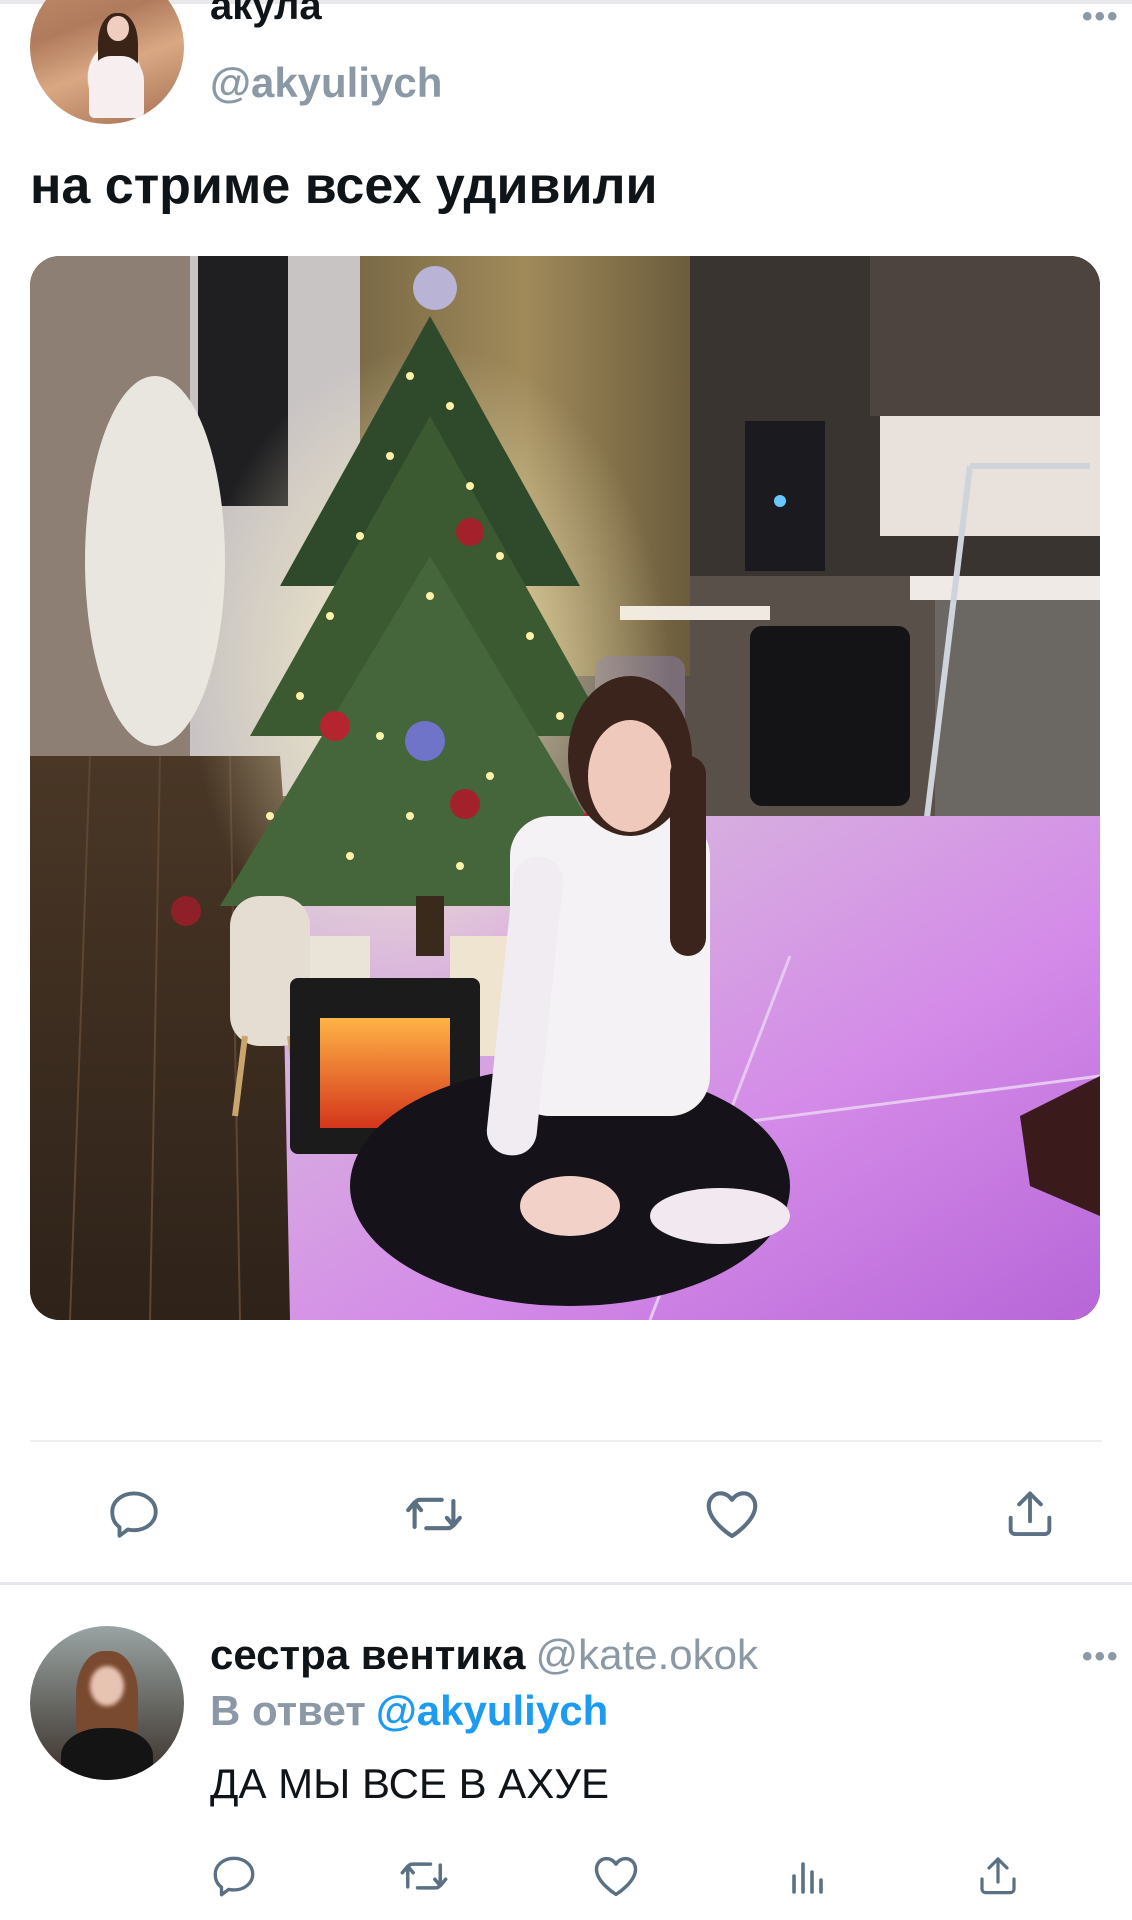  Describe the element at coordinates (288, 1710) in the screenshot. I see `reply-to-label: В ответ` at that location.